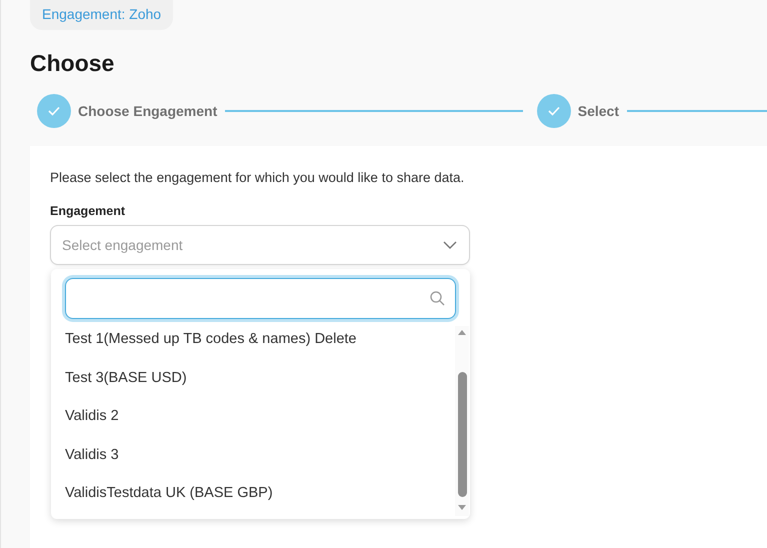 The image size is (767, 548). What do you see at coordinates (258, 177) in the screenshot?
I see `instruction-text: Please select the engagement for which you would like to share data.` at bounding box center [258, 177].